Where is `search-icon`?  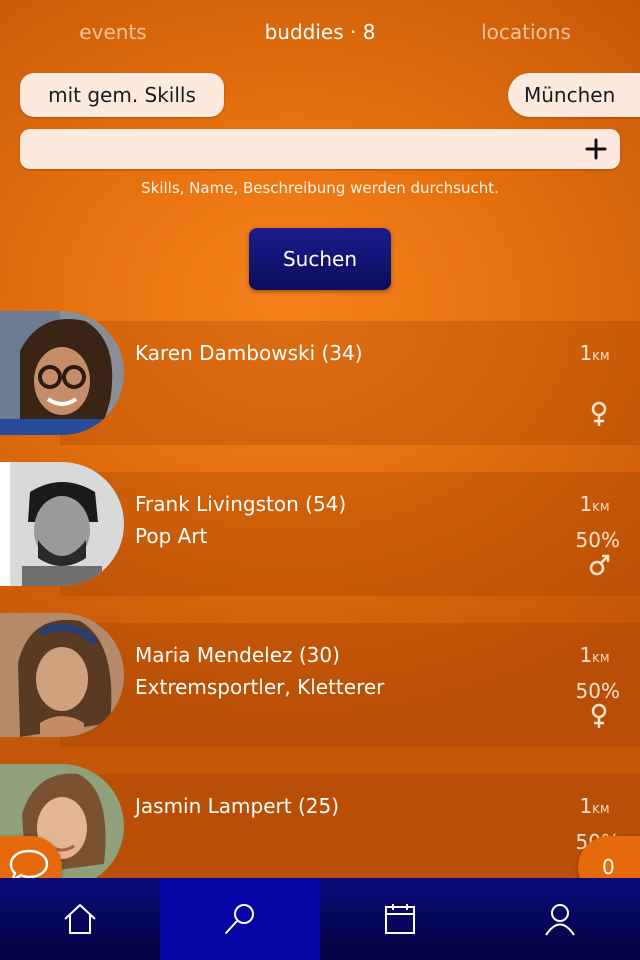 search-icon is located at coordinates (239, 919).